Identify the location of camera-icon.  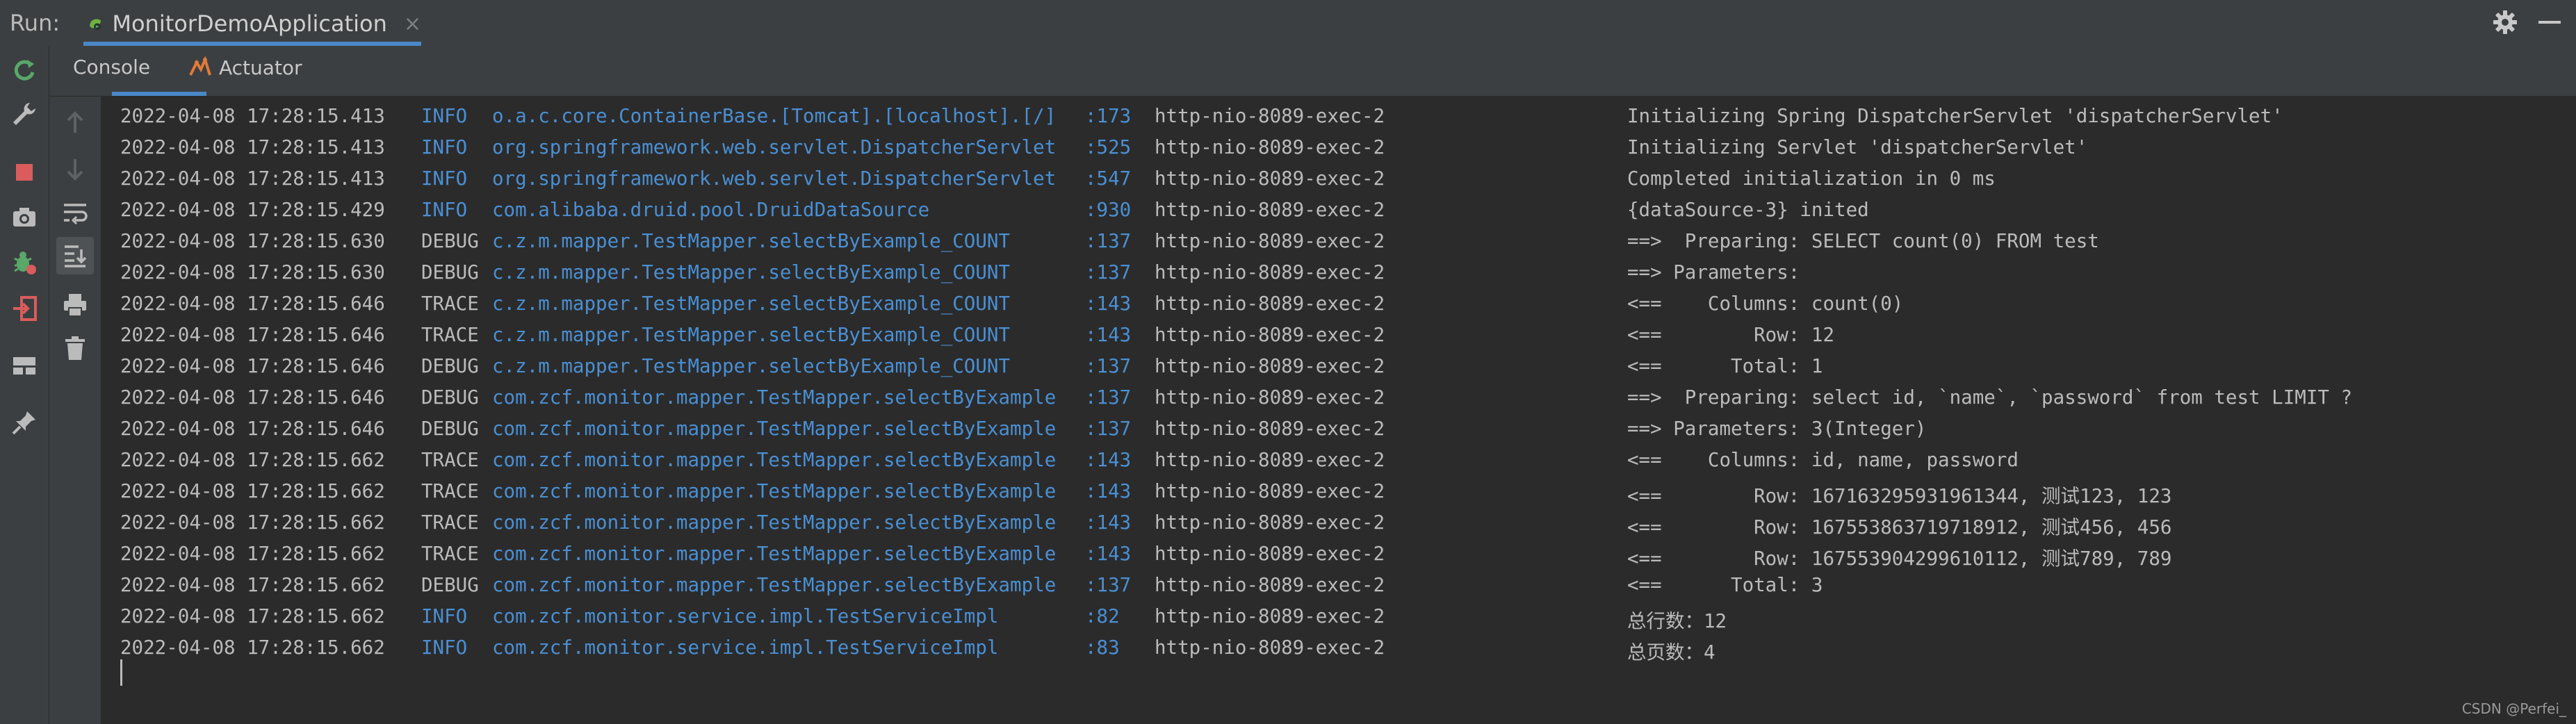
(24, 217).